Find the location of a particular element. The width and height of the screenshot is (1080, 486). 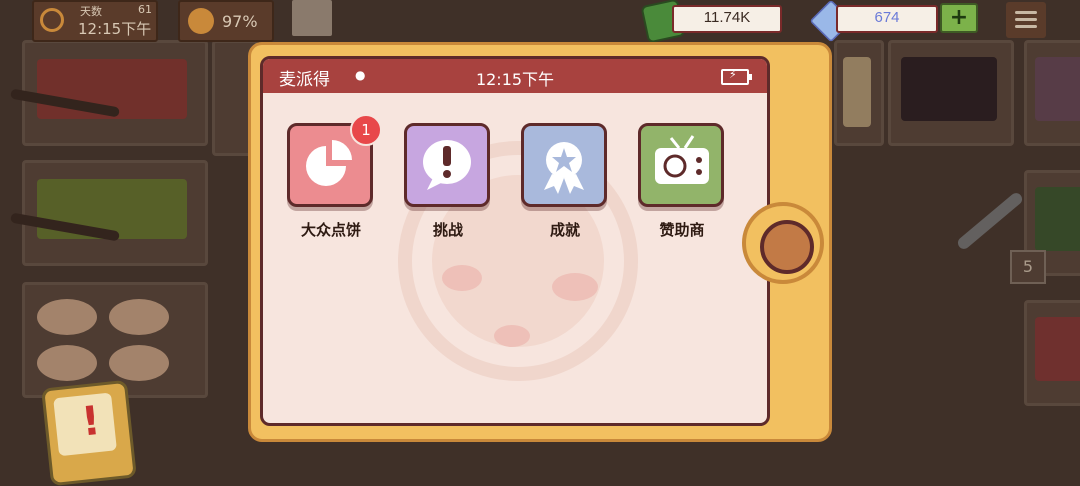

money-display: 11.74K is located at coordinates (727, 19).